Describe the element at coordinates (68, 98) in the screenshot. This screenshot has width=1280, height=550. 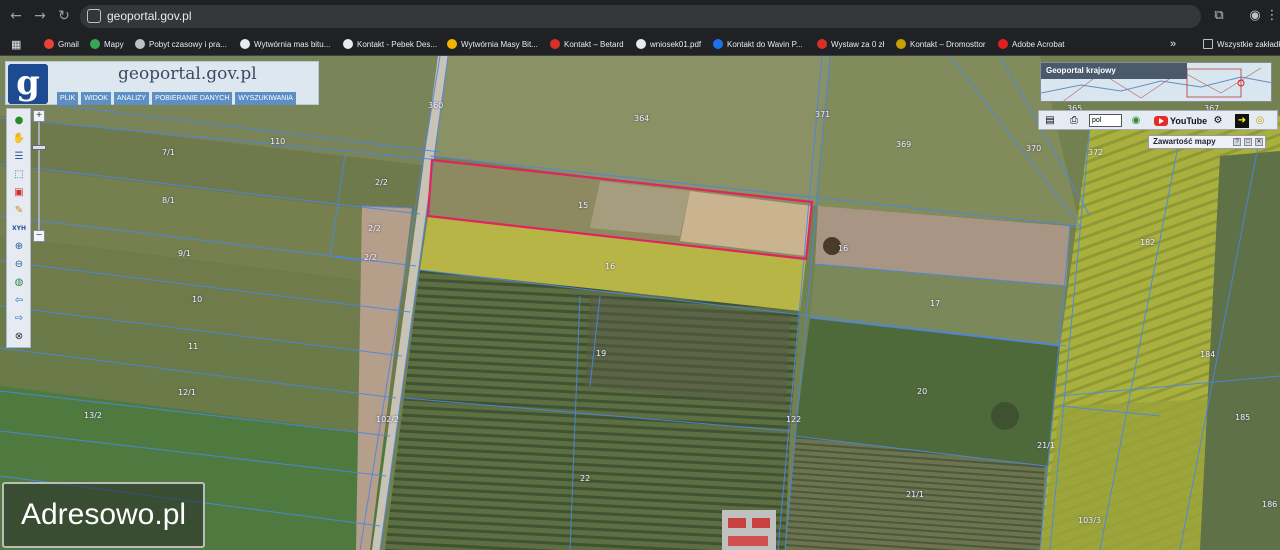
I see `menu-plik: PLIK` at that location.